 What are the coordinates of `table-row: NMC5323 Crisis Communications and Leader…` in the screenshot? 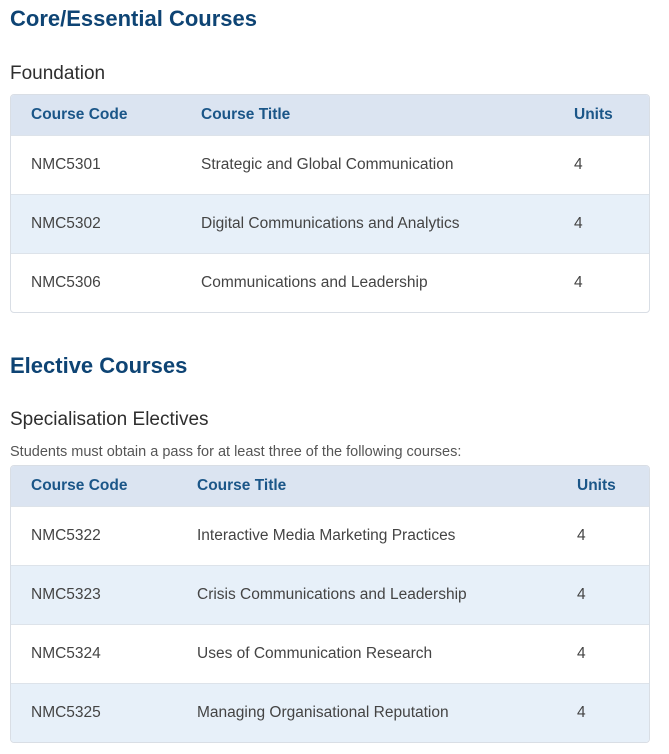 It's located at (330, 594).